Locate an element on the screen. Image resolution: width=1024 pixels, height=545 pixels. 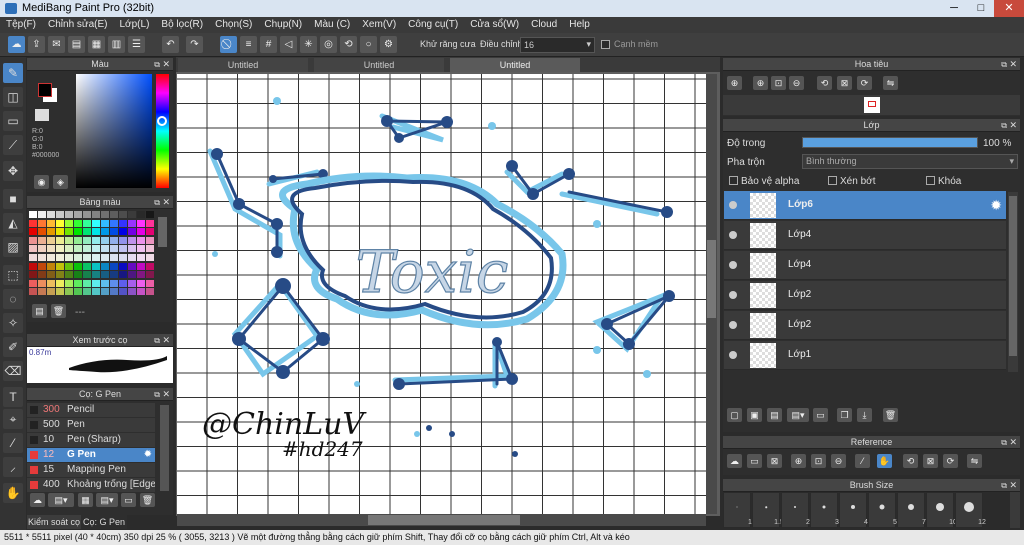
layer-row: Lớp2 is located at coordinates (865, 295).